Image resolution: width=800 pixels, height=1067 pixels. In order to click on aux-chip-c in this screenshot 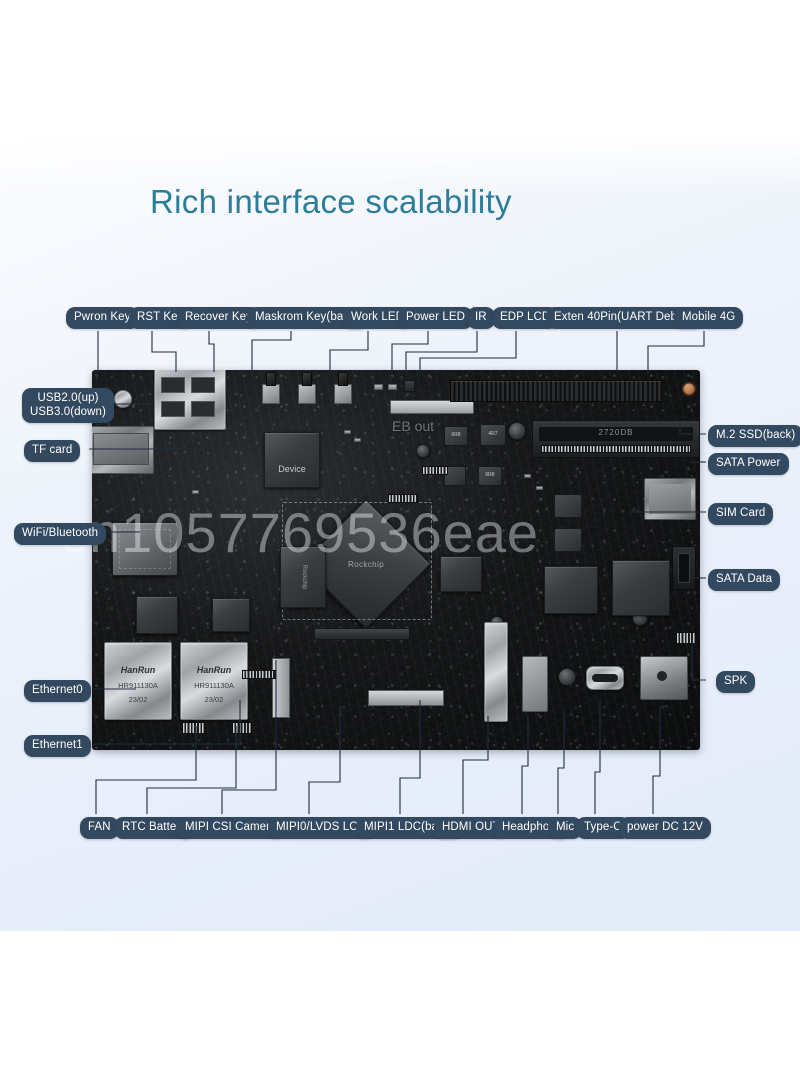, I will do `click(461, 574)`.